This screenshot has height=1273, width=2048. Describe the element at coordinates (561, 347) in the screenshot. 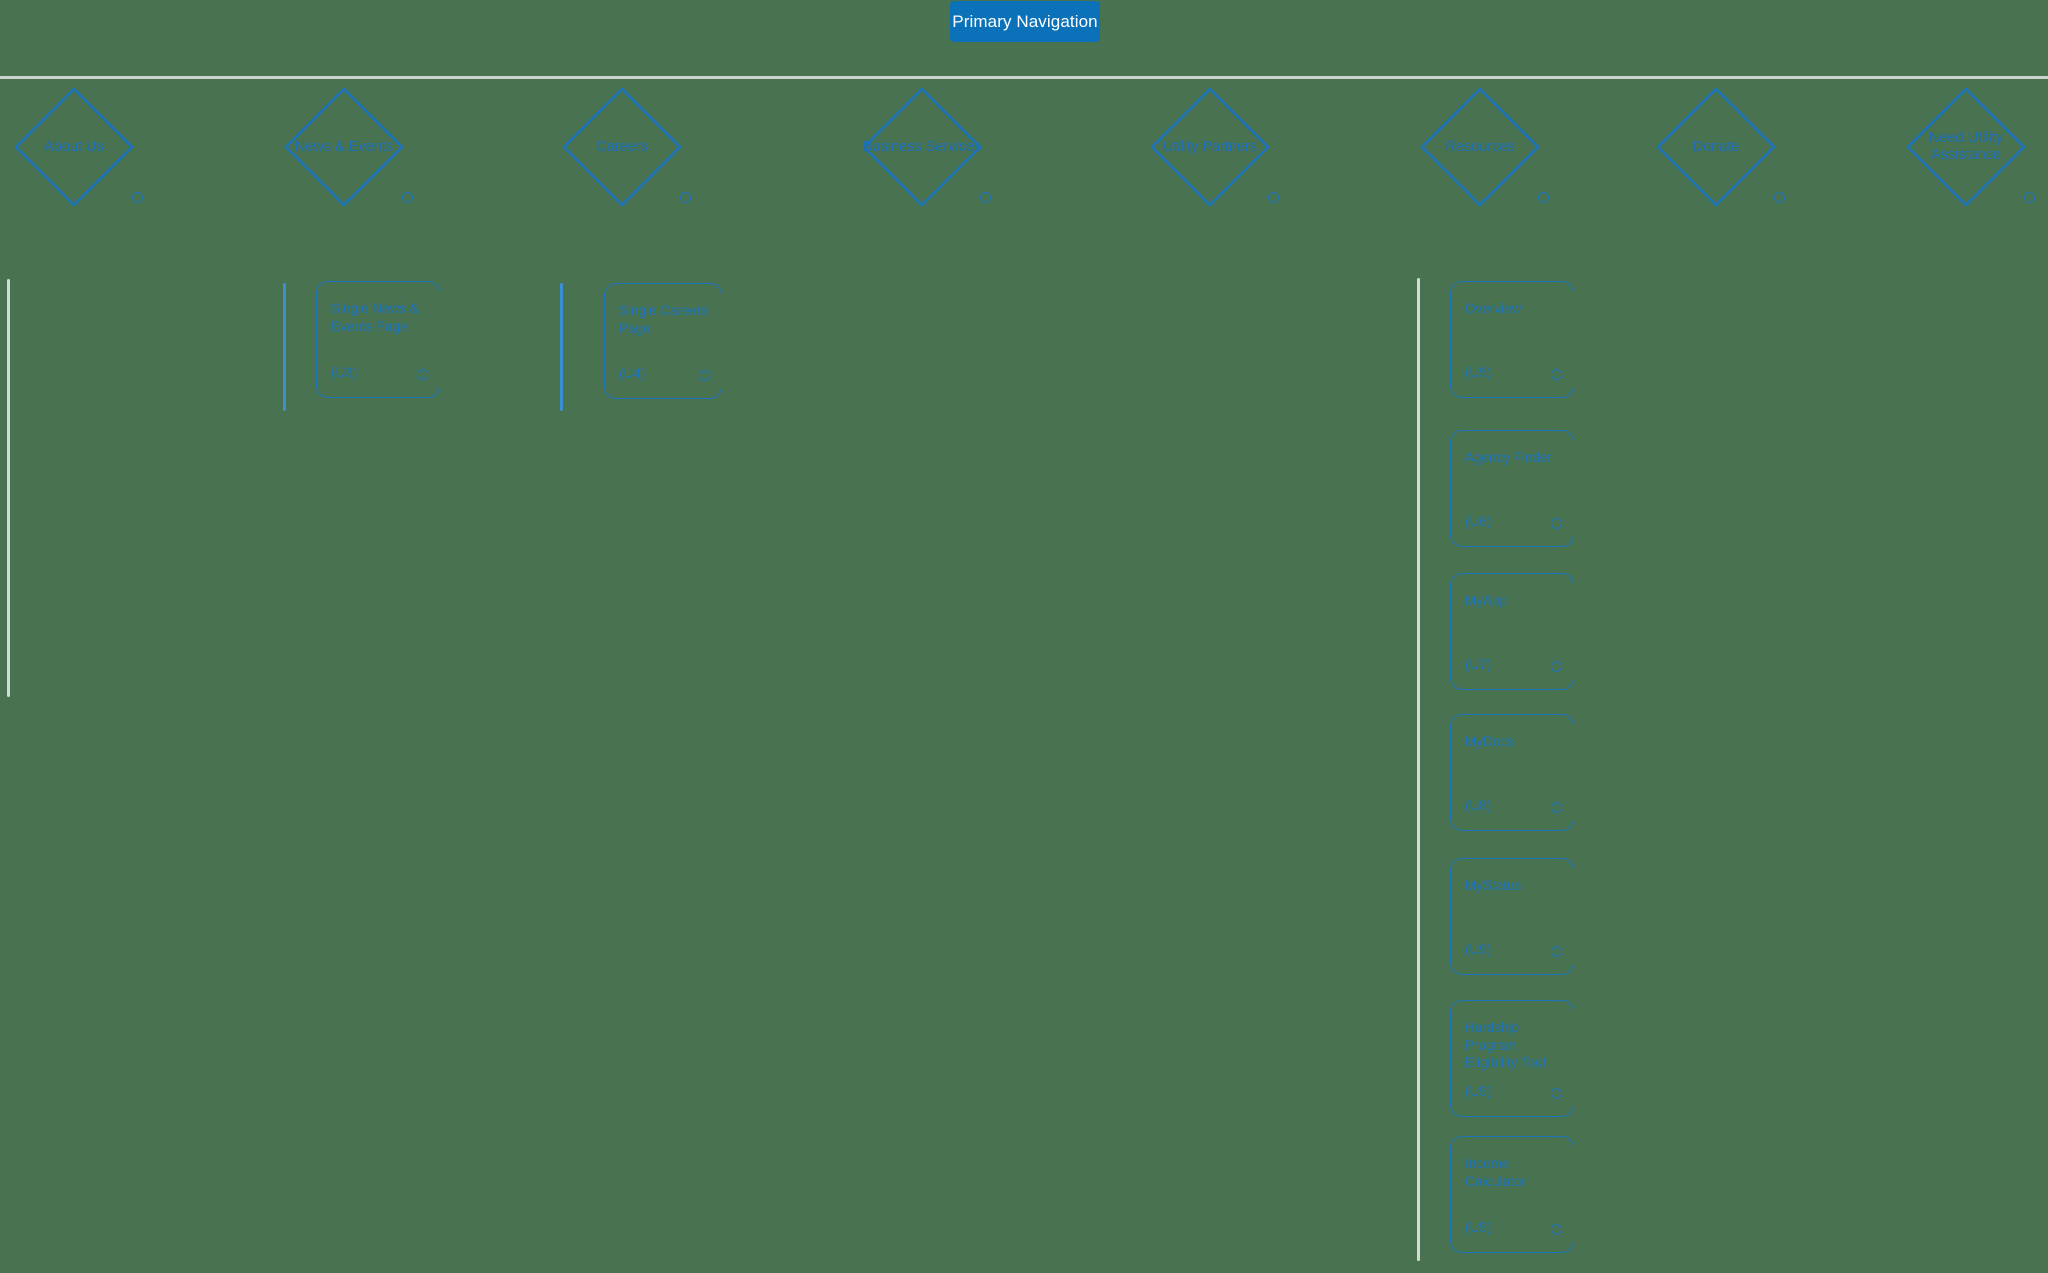

I see `careers-connector` at that location.